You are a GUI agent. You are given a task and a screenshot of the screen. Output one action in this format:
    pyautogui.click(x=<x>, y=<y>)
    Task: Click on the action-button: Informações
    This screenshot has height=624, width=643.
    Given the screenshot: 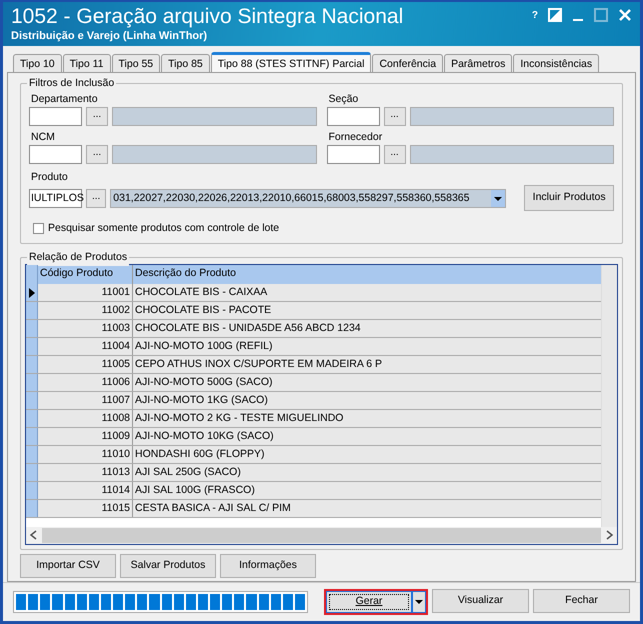 What is the action you would take?
    pyautogui.click(x=268, y=566)
    